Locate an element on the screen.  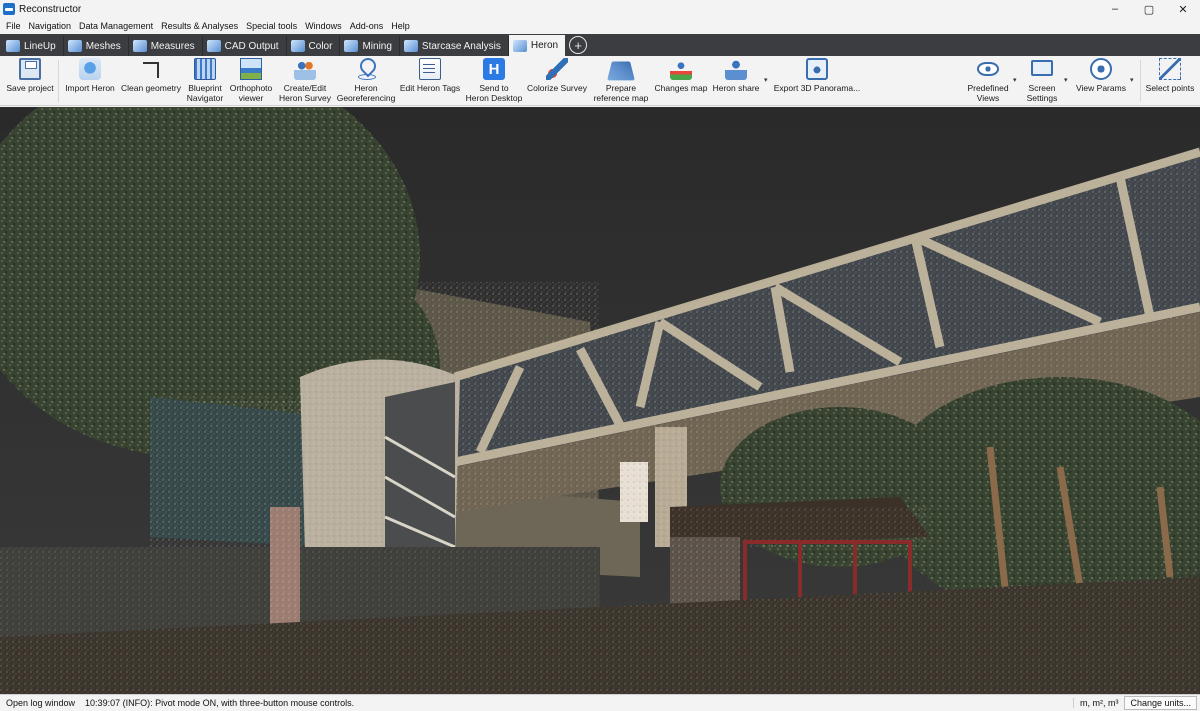
tab-cad-output: CAD Output is located at coordinates (245, 46).